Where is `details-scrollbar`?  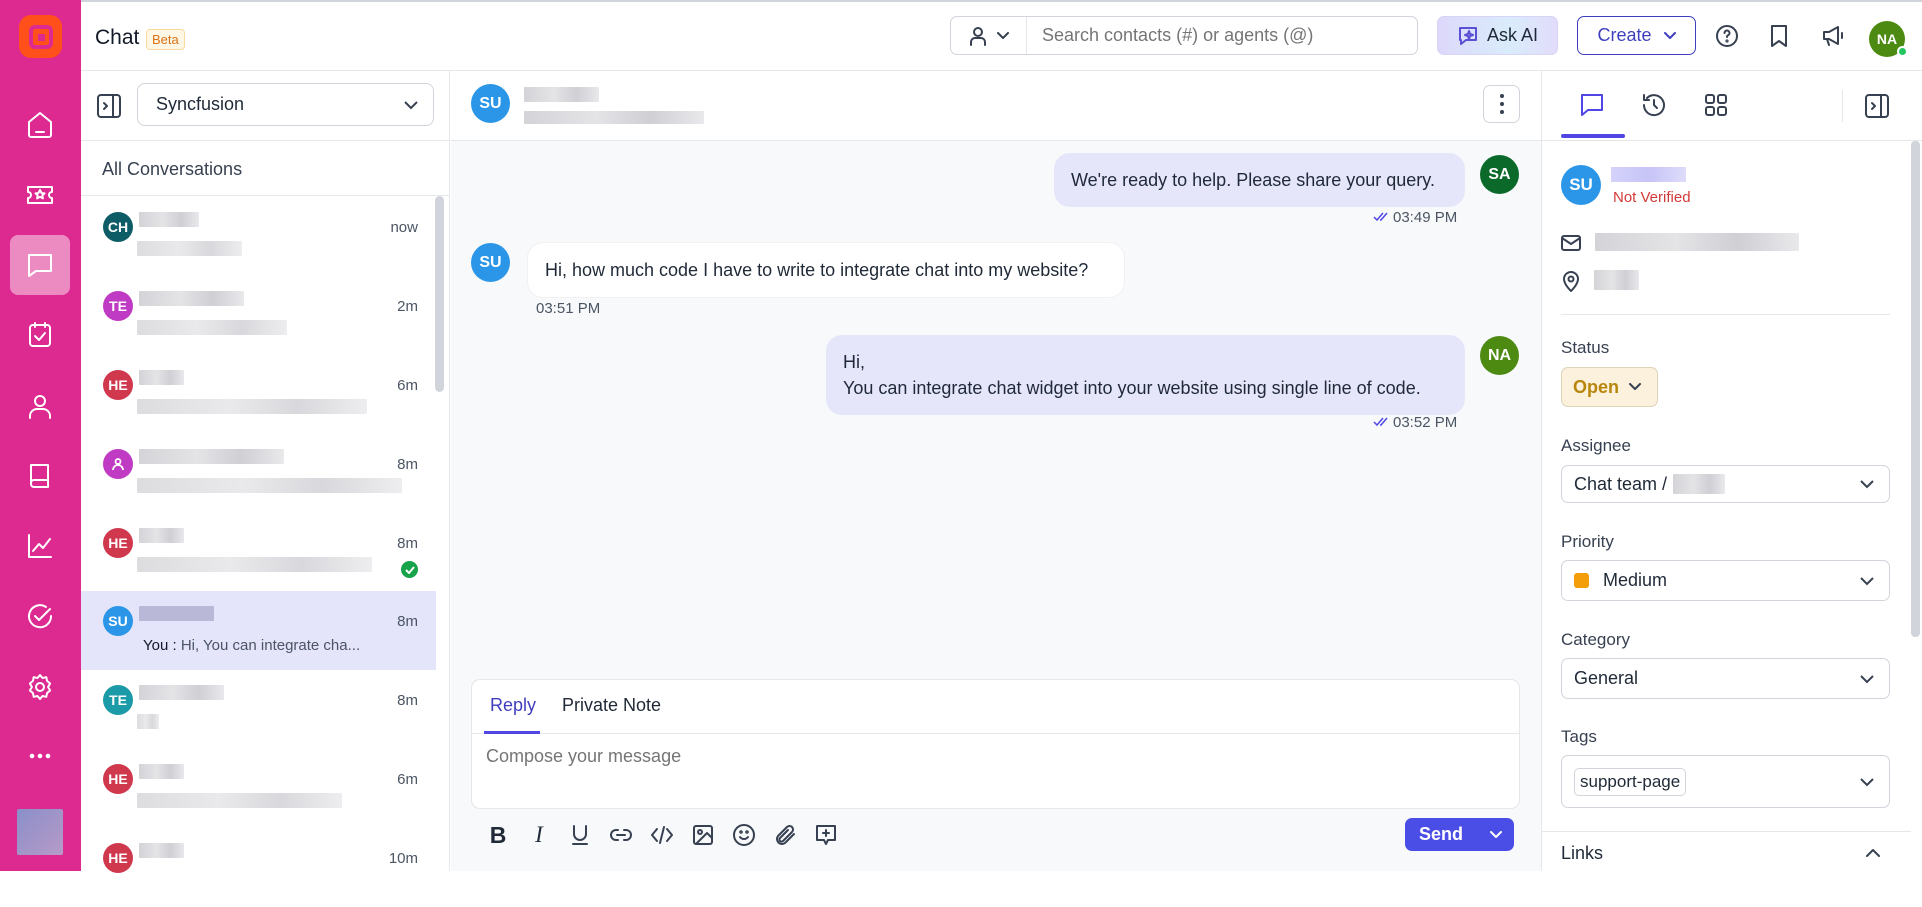
details-scrollbar is located at coordinates (1915, 389).